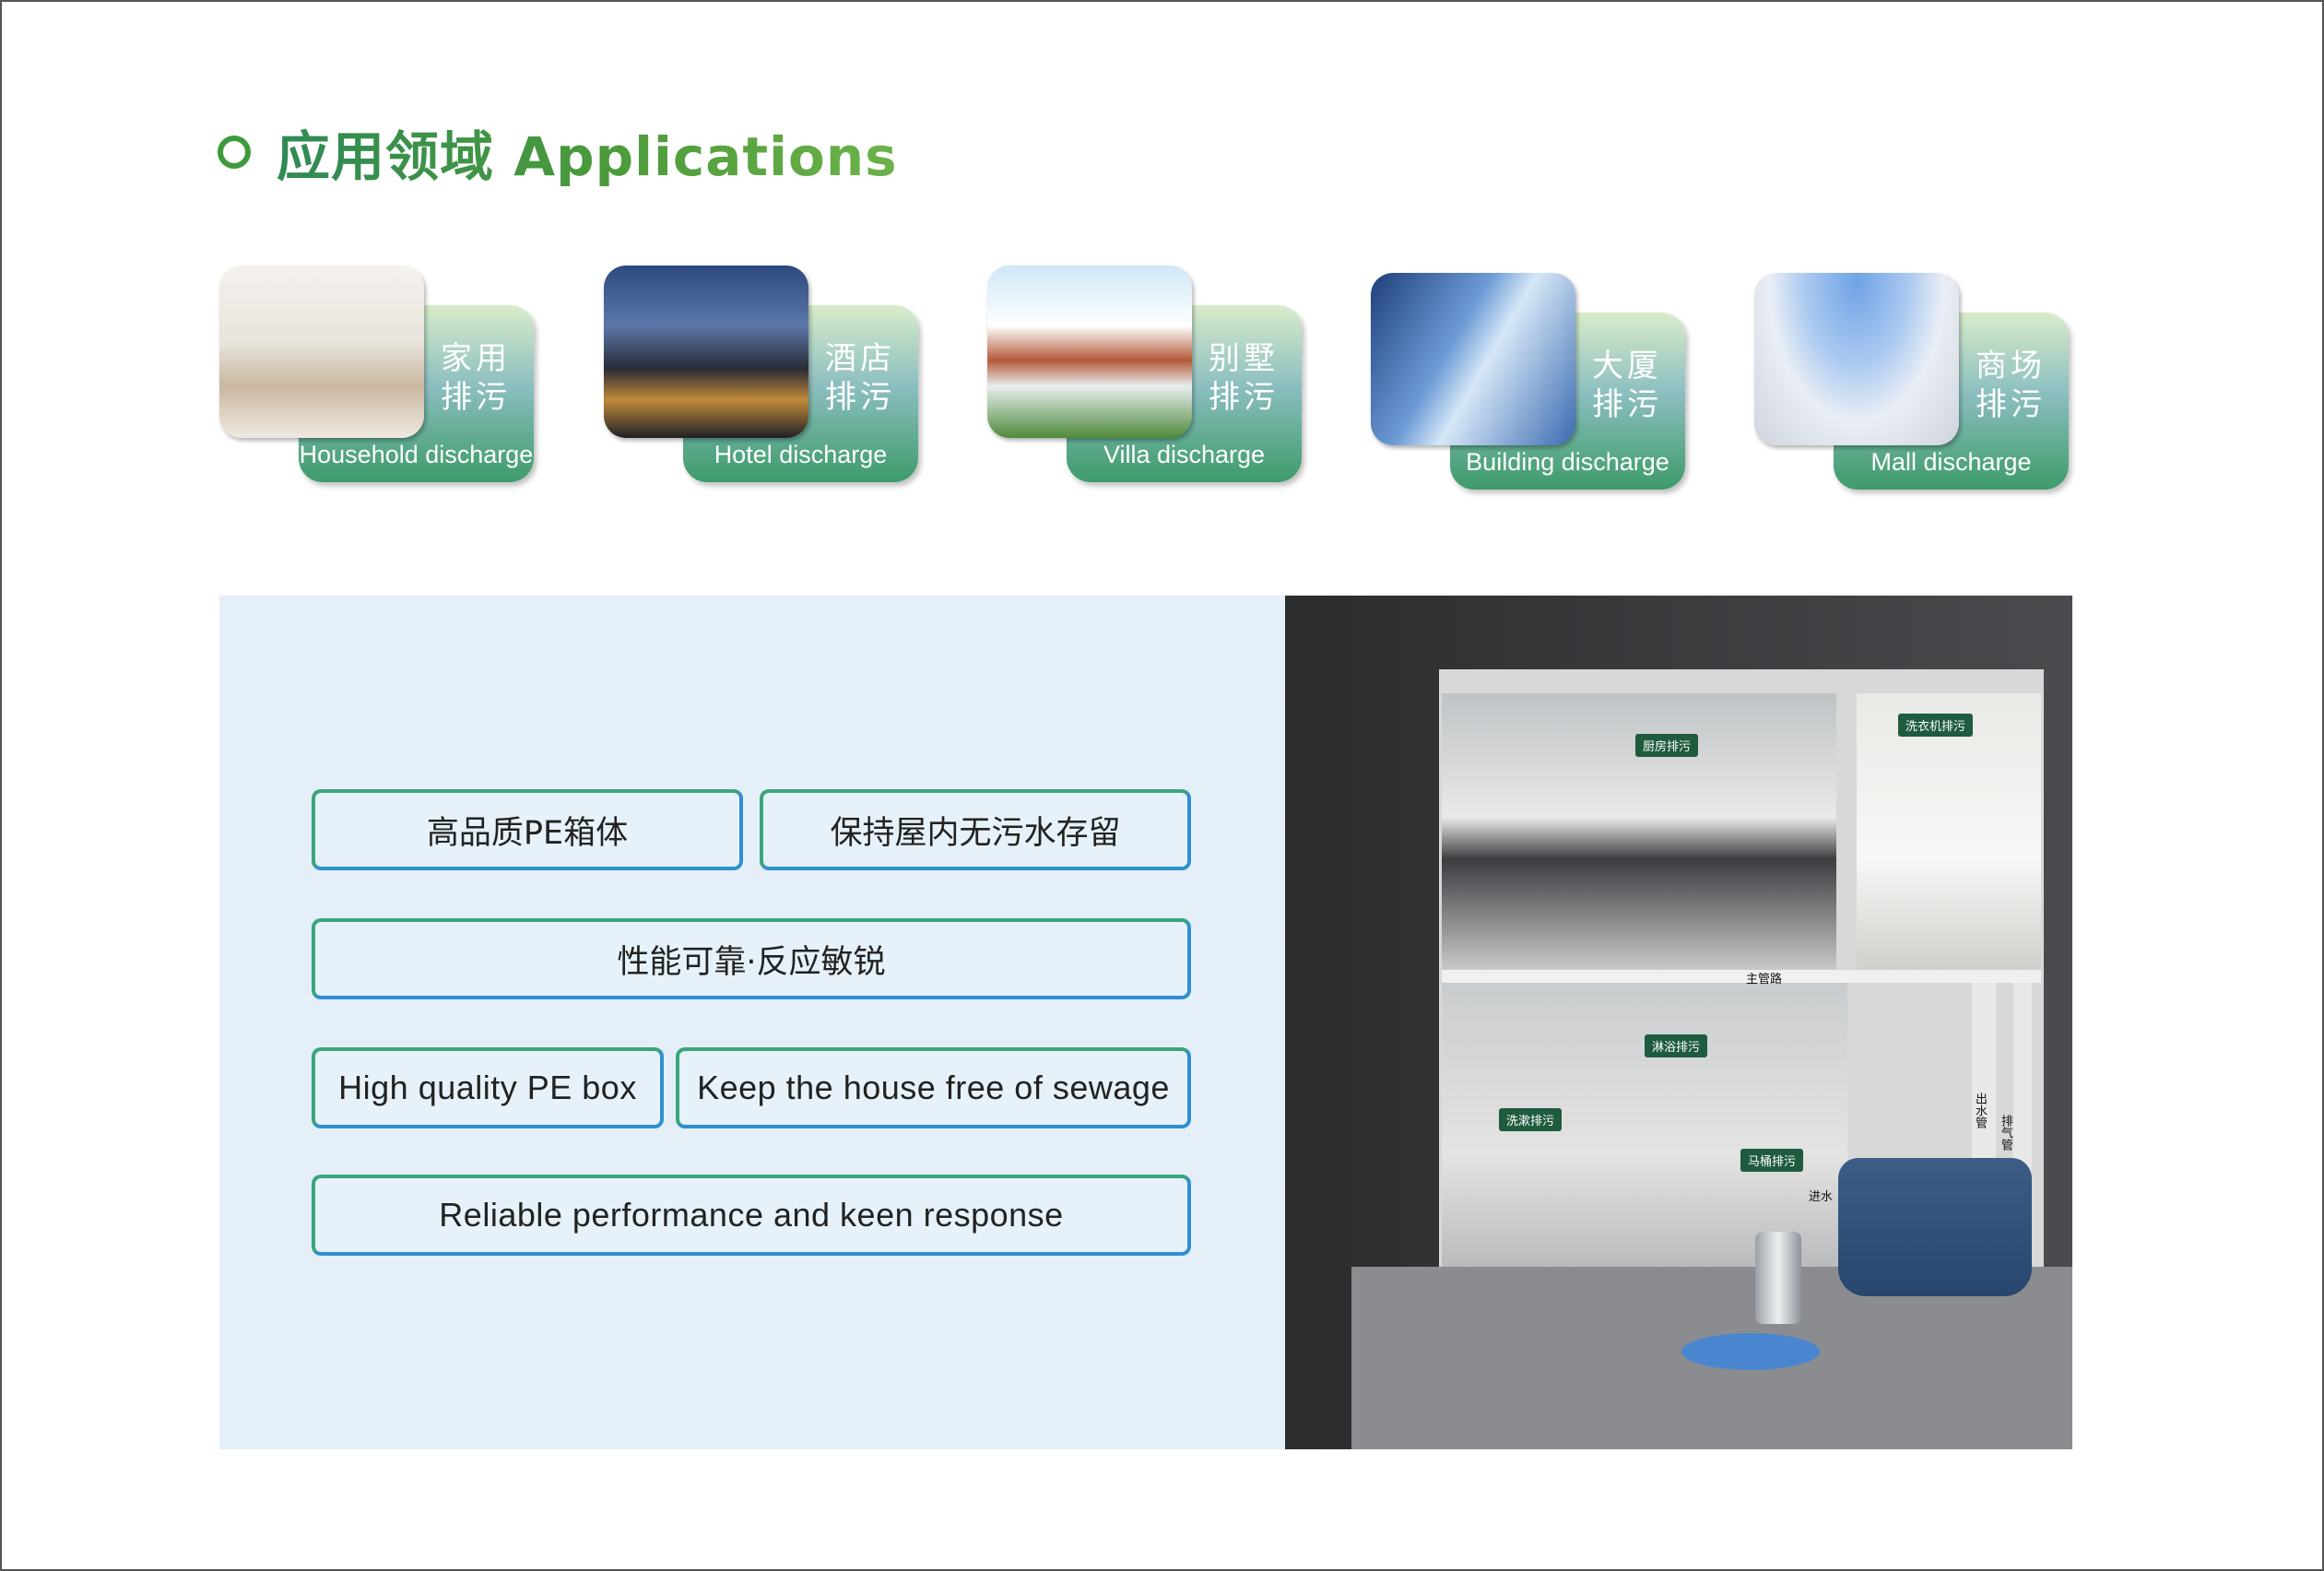 This screenshot has height=1571, width=2324. What do you see at coordinates (528, 829) in the screenshot?
I see `feature-pill-pe-box-cn: 高品质PE箱体` at bounding box center [528, 829].